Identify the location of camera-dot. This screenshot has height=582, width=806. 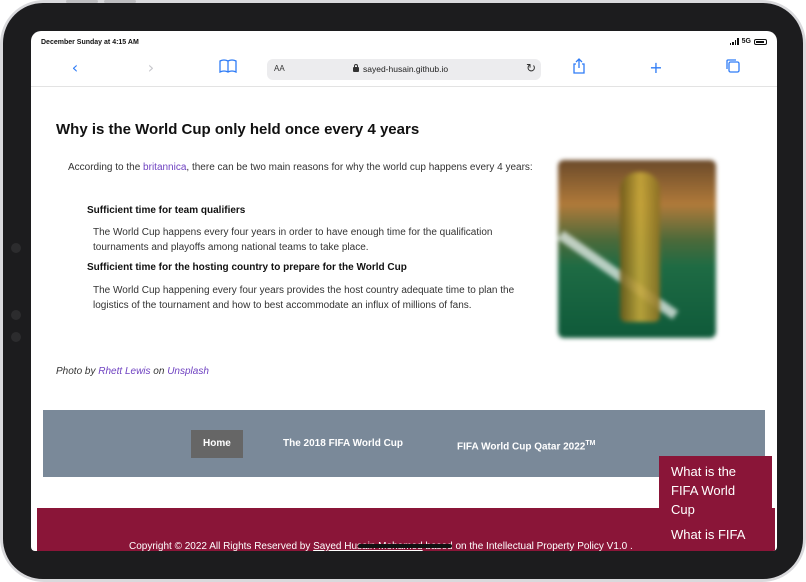
(16, 248).